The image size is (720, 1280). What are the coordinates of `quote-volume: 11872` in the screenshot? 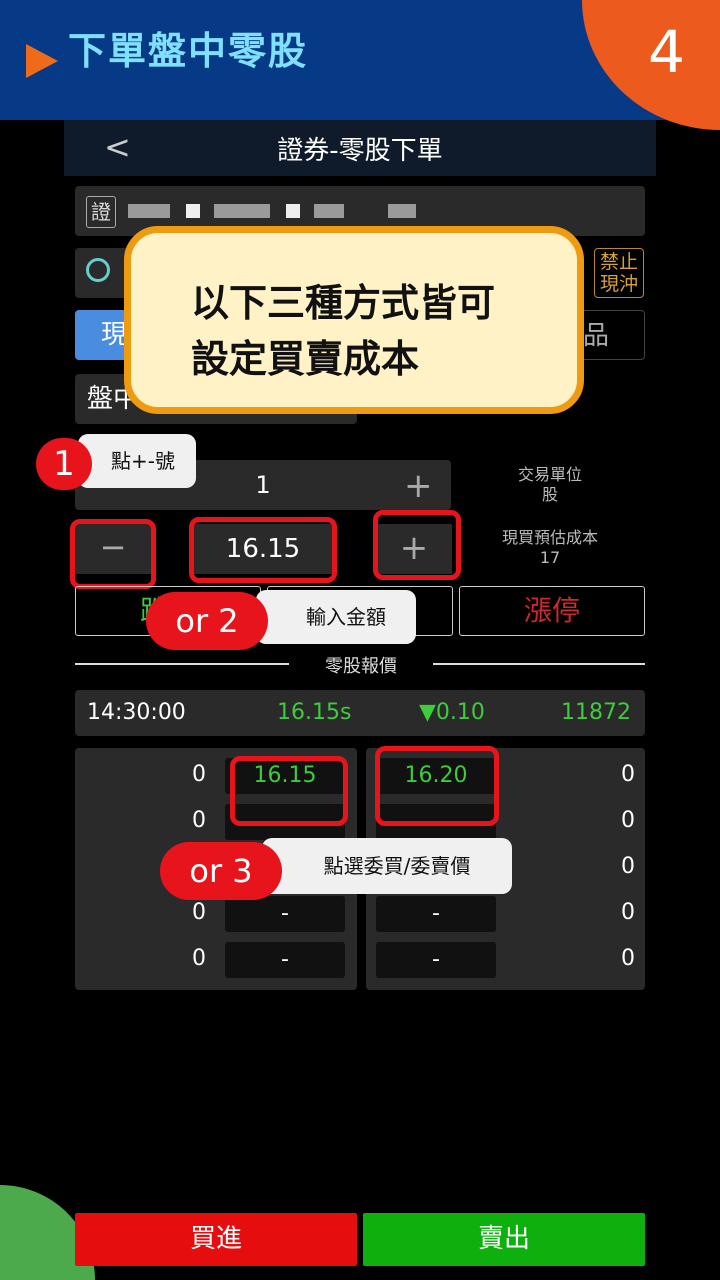 It's located at (596, 712).